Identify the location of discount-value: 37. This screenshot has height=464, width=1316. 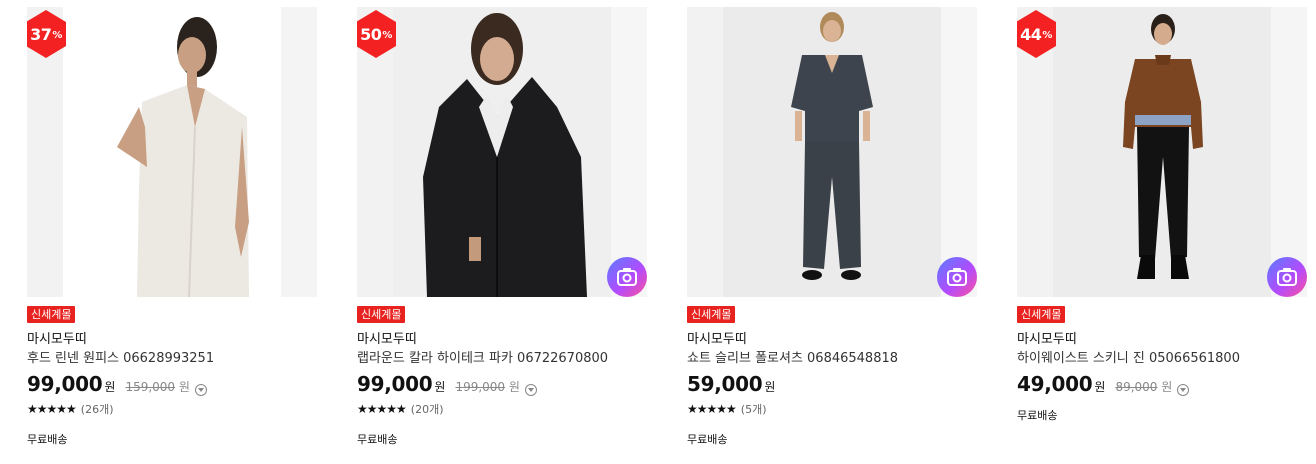
(41, 34).